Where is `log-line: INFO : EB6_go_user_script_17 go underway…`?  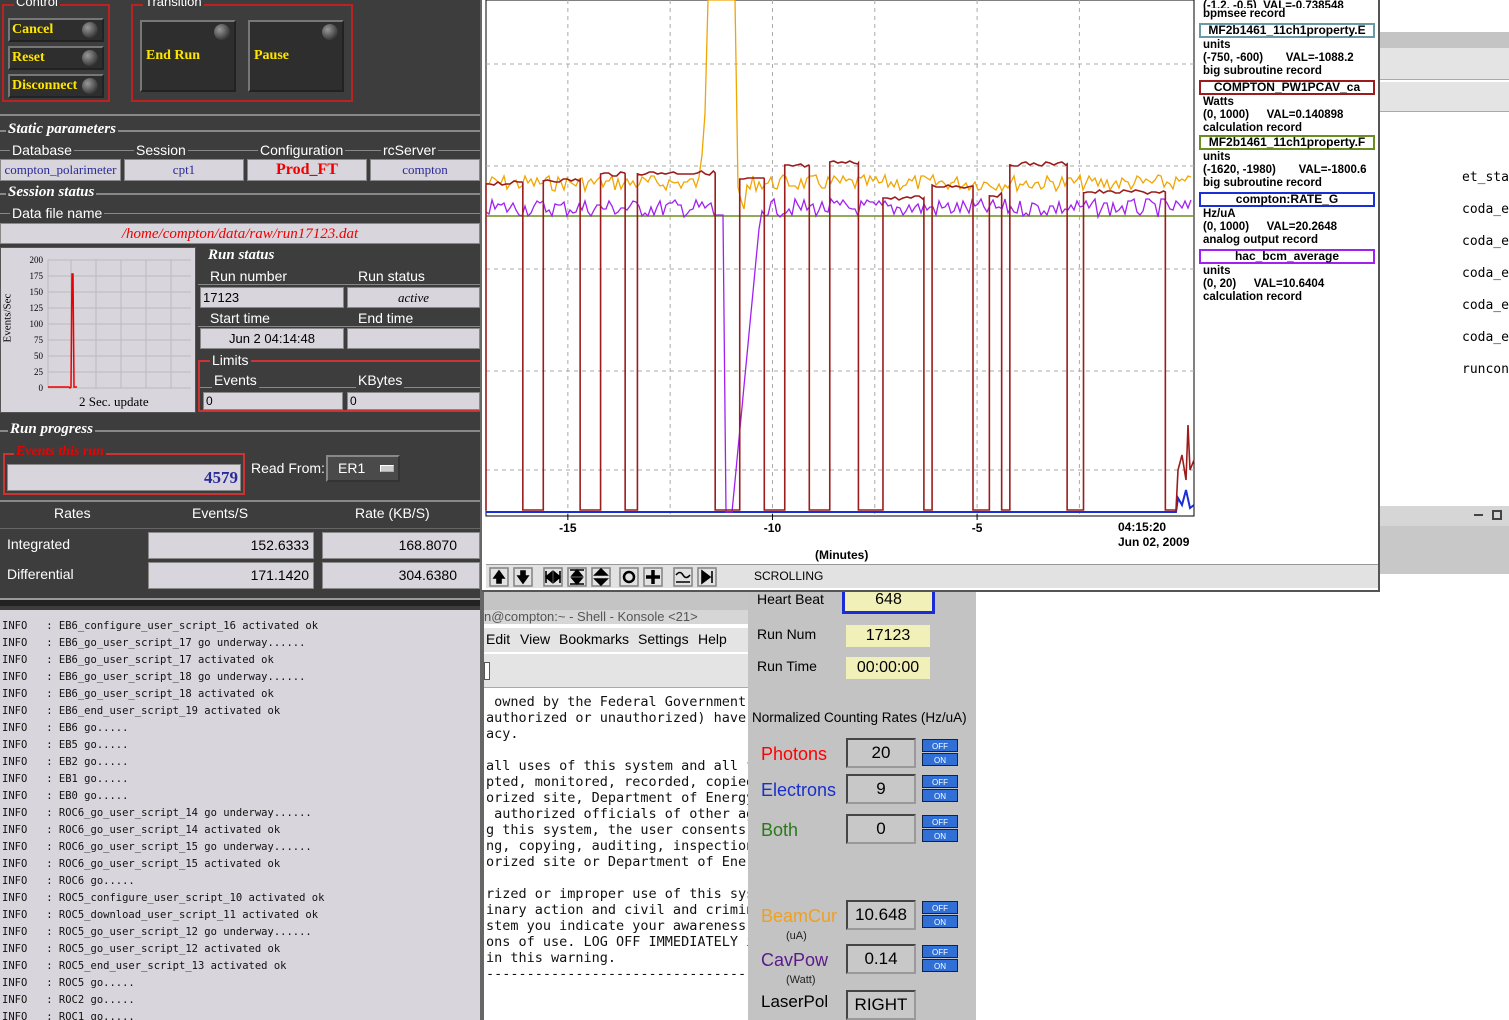 log-line: INFO : EB6_go_user_script_17 go underway… is located at coordinates (154, 643).